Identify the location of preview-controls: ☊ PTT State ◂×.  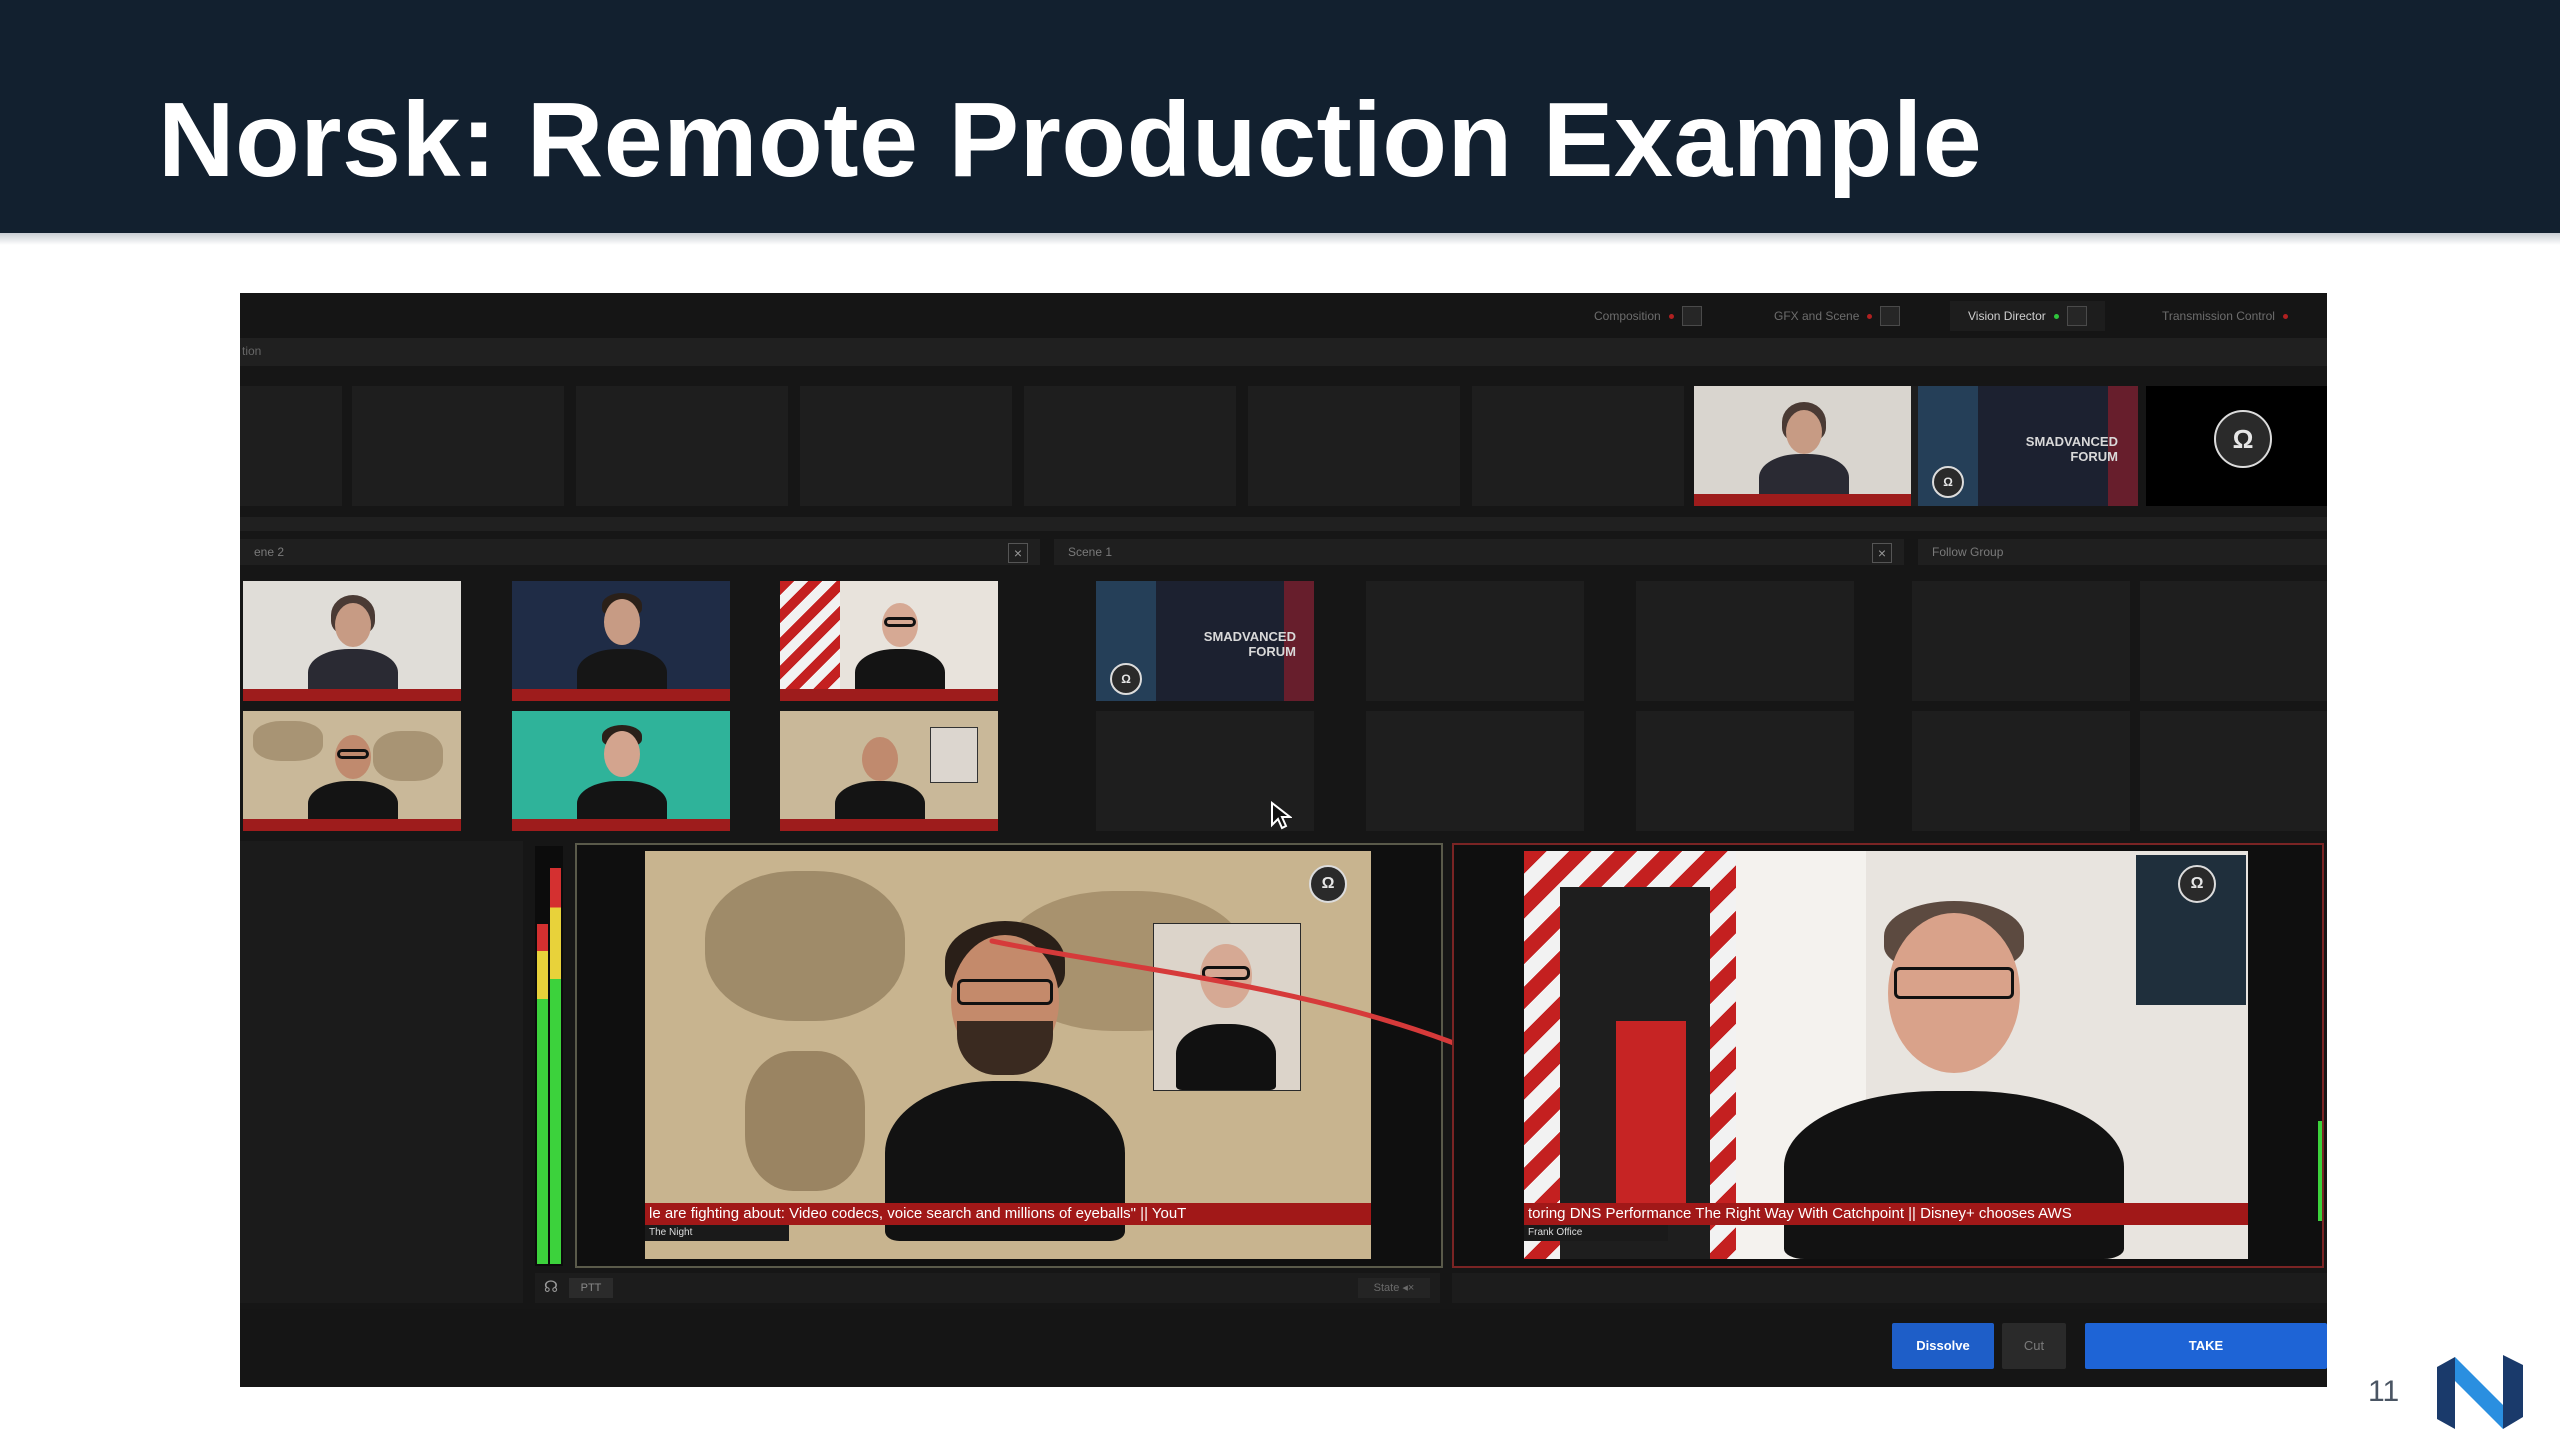
(987, 1288).